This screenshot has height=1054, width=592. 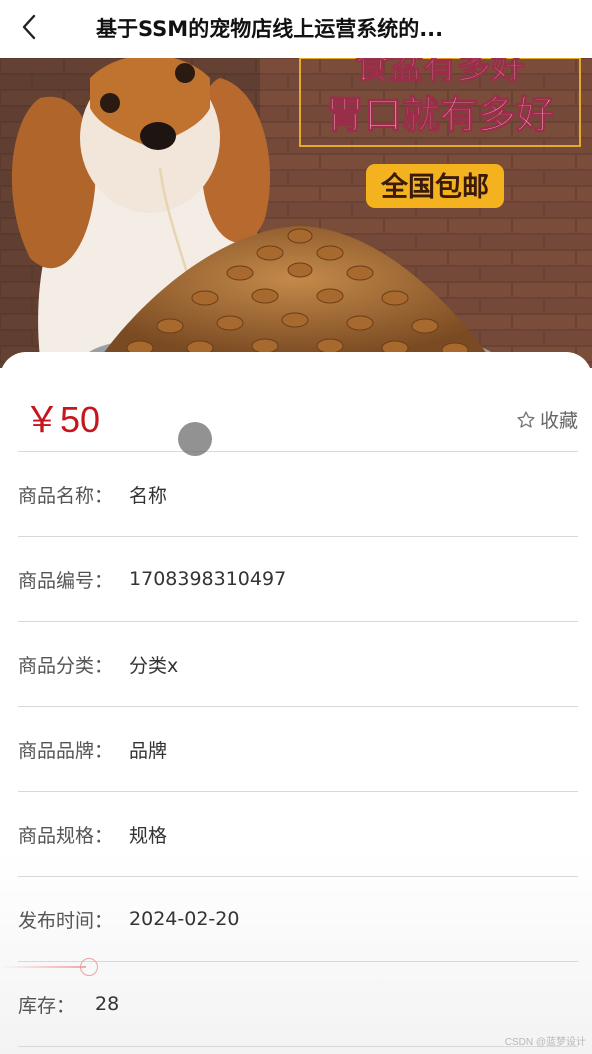 I want to click on watermark: CSDN @蓝梦设计, so click(x=545, y=1042).